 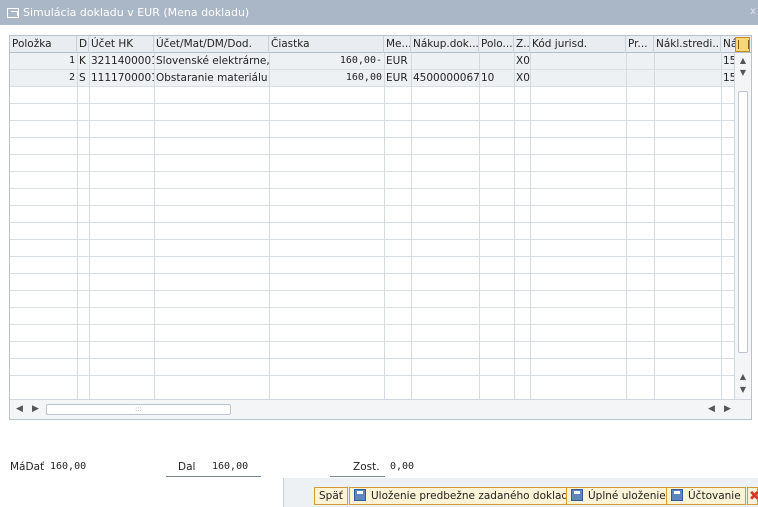 What do you see at coordinates (714, 496) in the screenshot?
I see `post-label: Účtovanie` at bounding box center [714, 496].